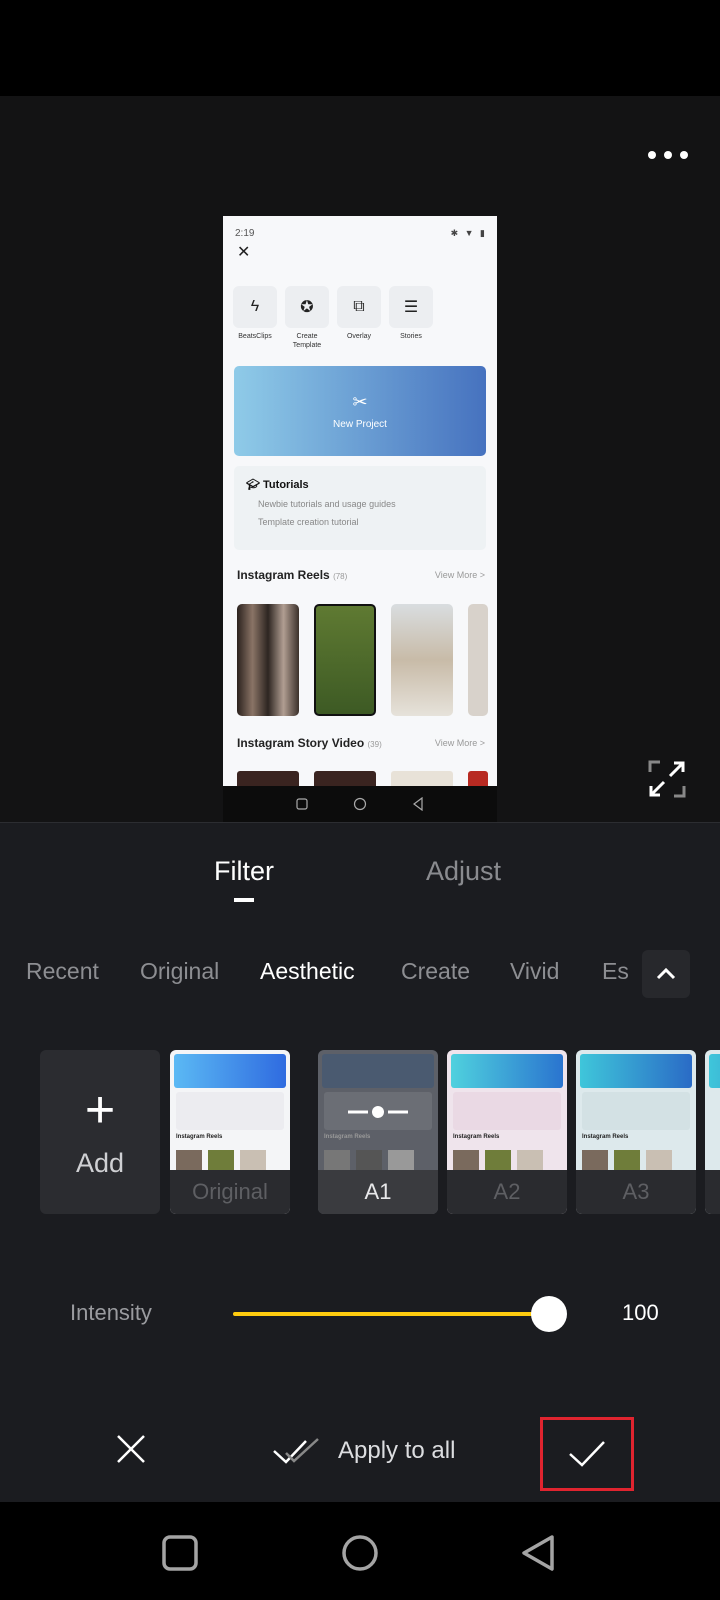 This screenshot has width=720, height=1600. What do you see at coordinates (667, 779) in the screenshot?
I see `fullscreen-button` at bounding box center [667, 779].